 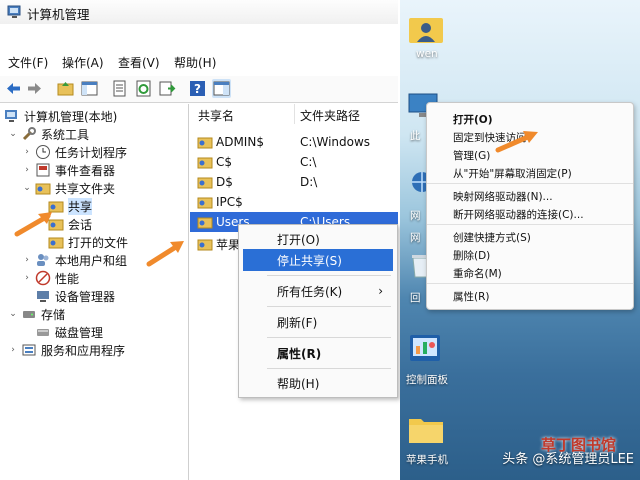 I want to click on tree-shared-folders-label: 共享文件夹, so click(x=85, y=188).